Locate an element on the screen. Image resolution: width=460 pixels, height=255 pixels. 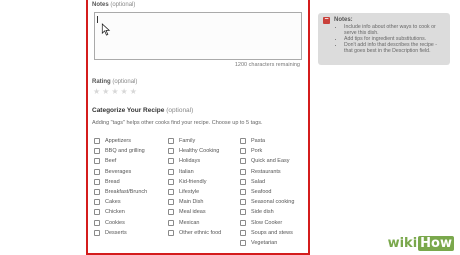
rating-label: Rating (optional) is located at coordinates (115, 82).